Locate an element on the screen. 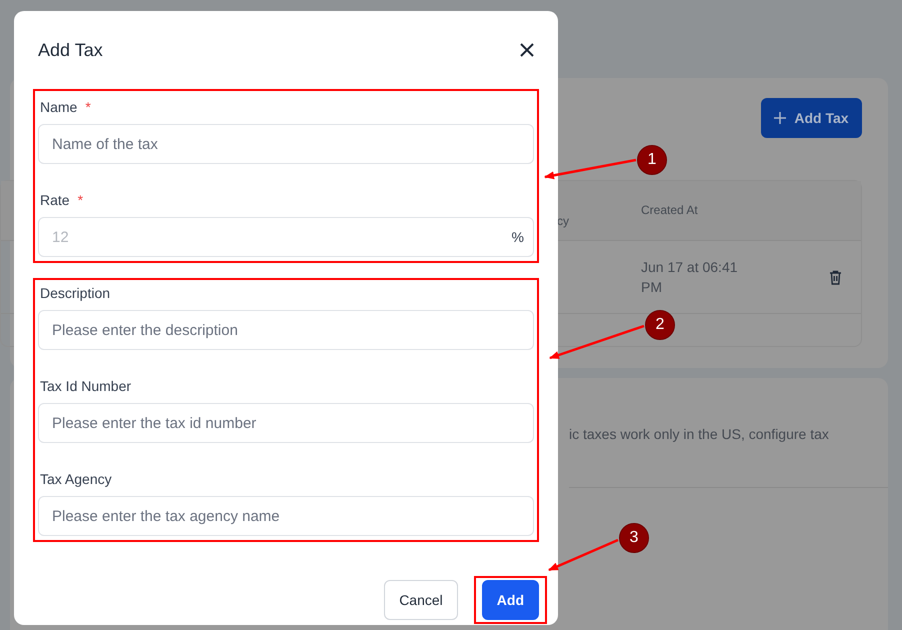 The width and height of the screenshot is (902, 630). add-tax-button: Add Tax is located at coordinates (811, 118).